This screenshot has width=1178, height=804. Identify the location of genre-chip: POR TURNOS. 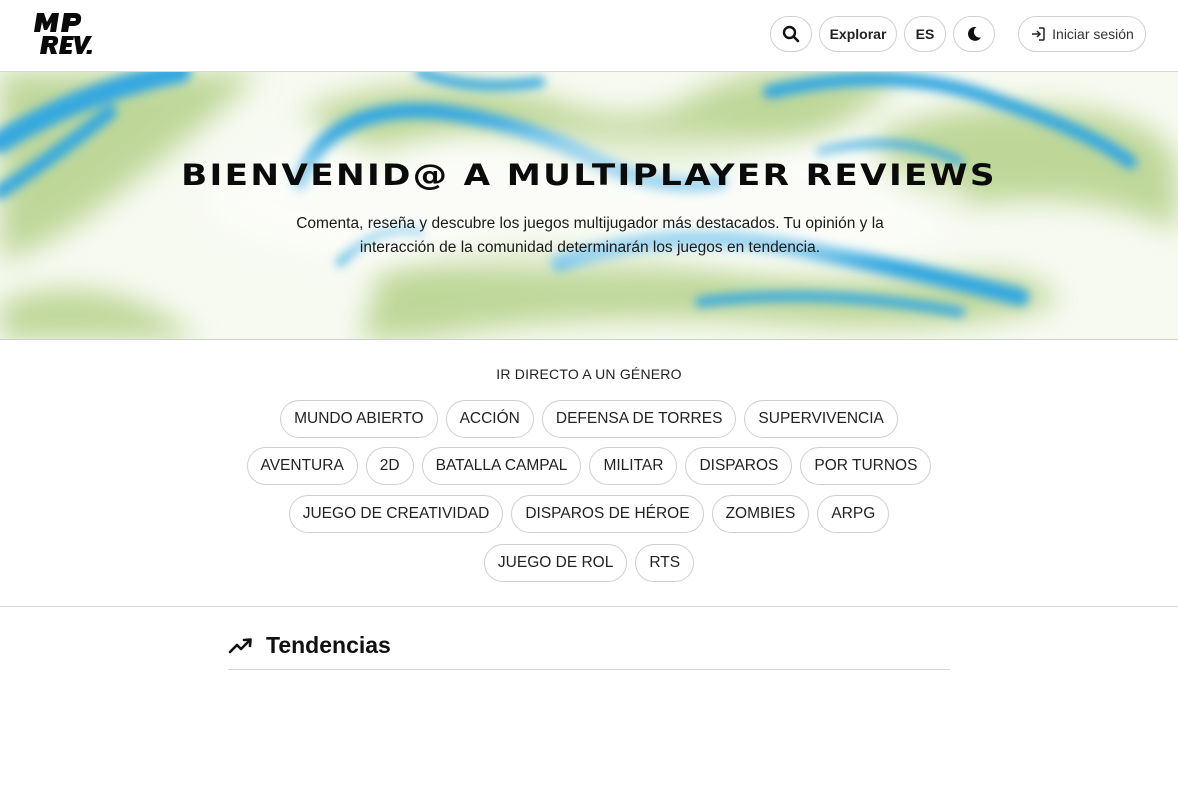
(866, 466).